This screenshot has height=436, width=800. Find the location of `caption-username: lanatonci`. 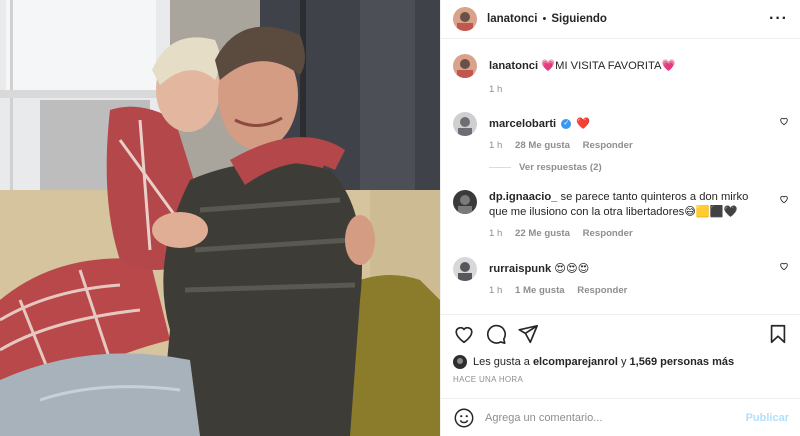

caption-username: lanatonci is located at coordinates (513, 66).